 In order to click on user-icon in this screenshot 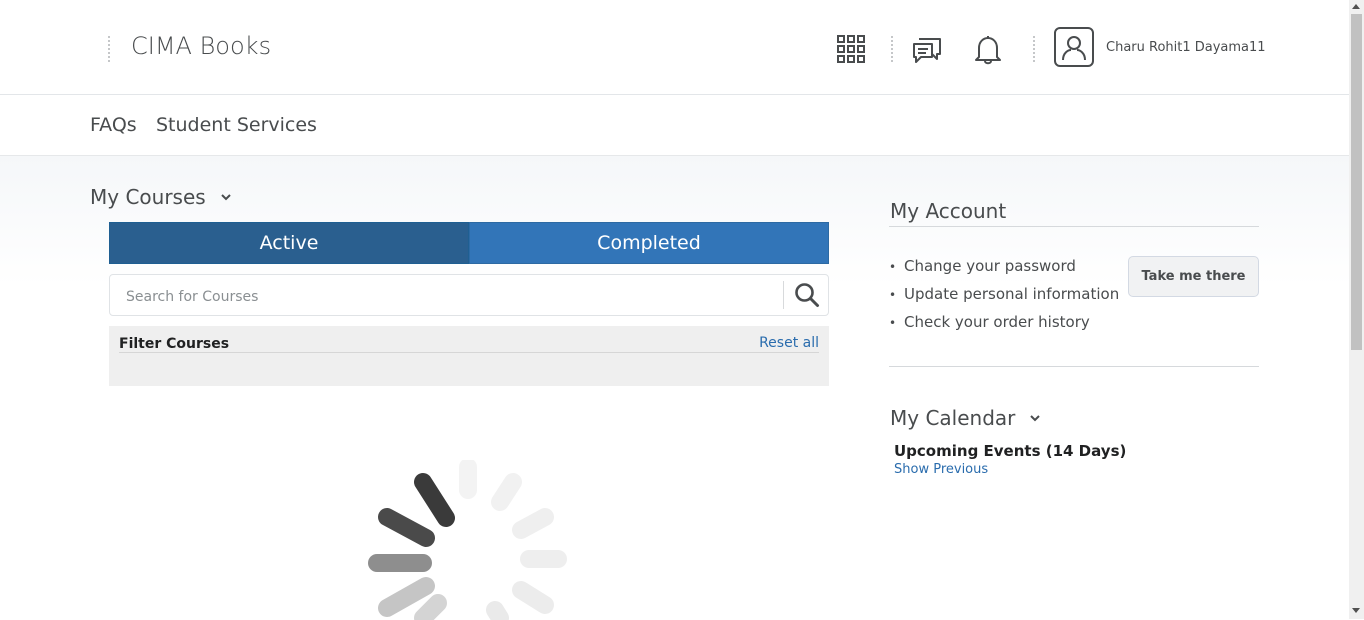, I will do `click(1074, 47)`.